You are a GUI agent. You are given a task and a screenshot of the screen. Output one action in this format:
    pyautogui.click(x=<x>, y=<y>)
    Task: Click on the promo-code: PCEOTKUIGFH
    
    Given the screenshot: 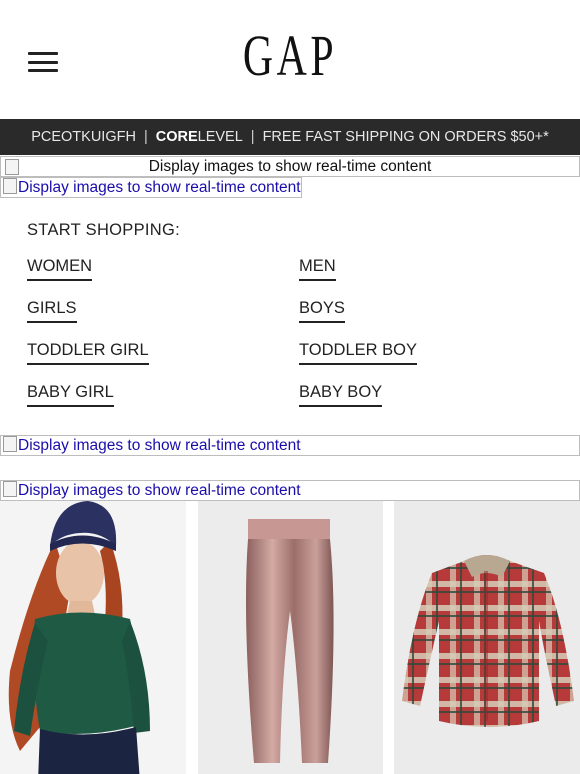 What is the action you would take?
    pyautogui.click(x=83, y=137)
    